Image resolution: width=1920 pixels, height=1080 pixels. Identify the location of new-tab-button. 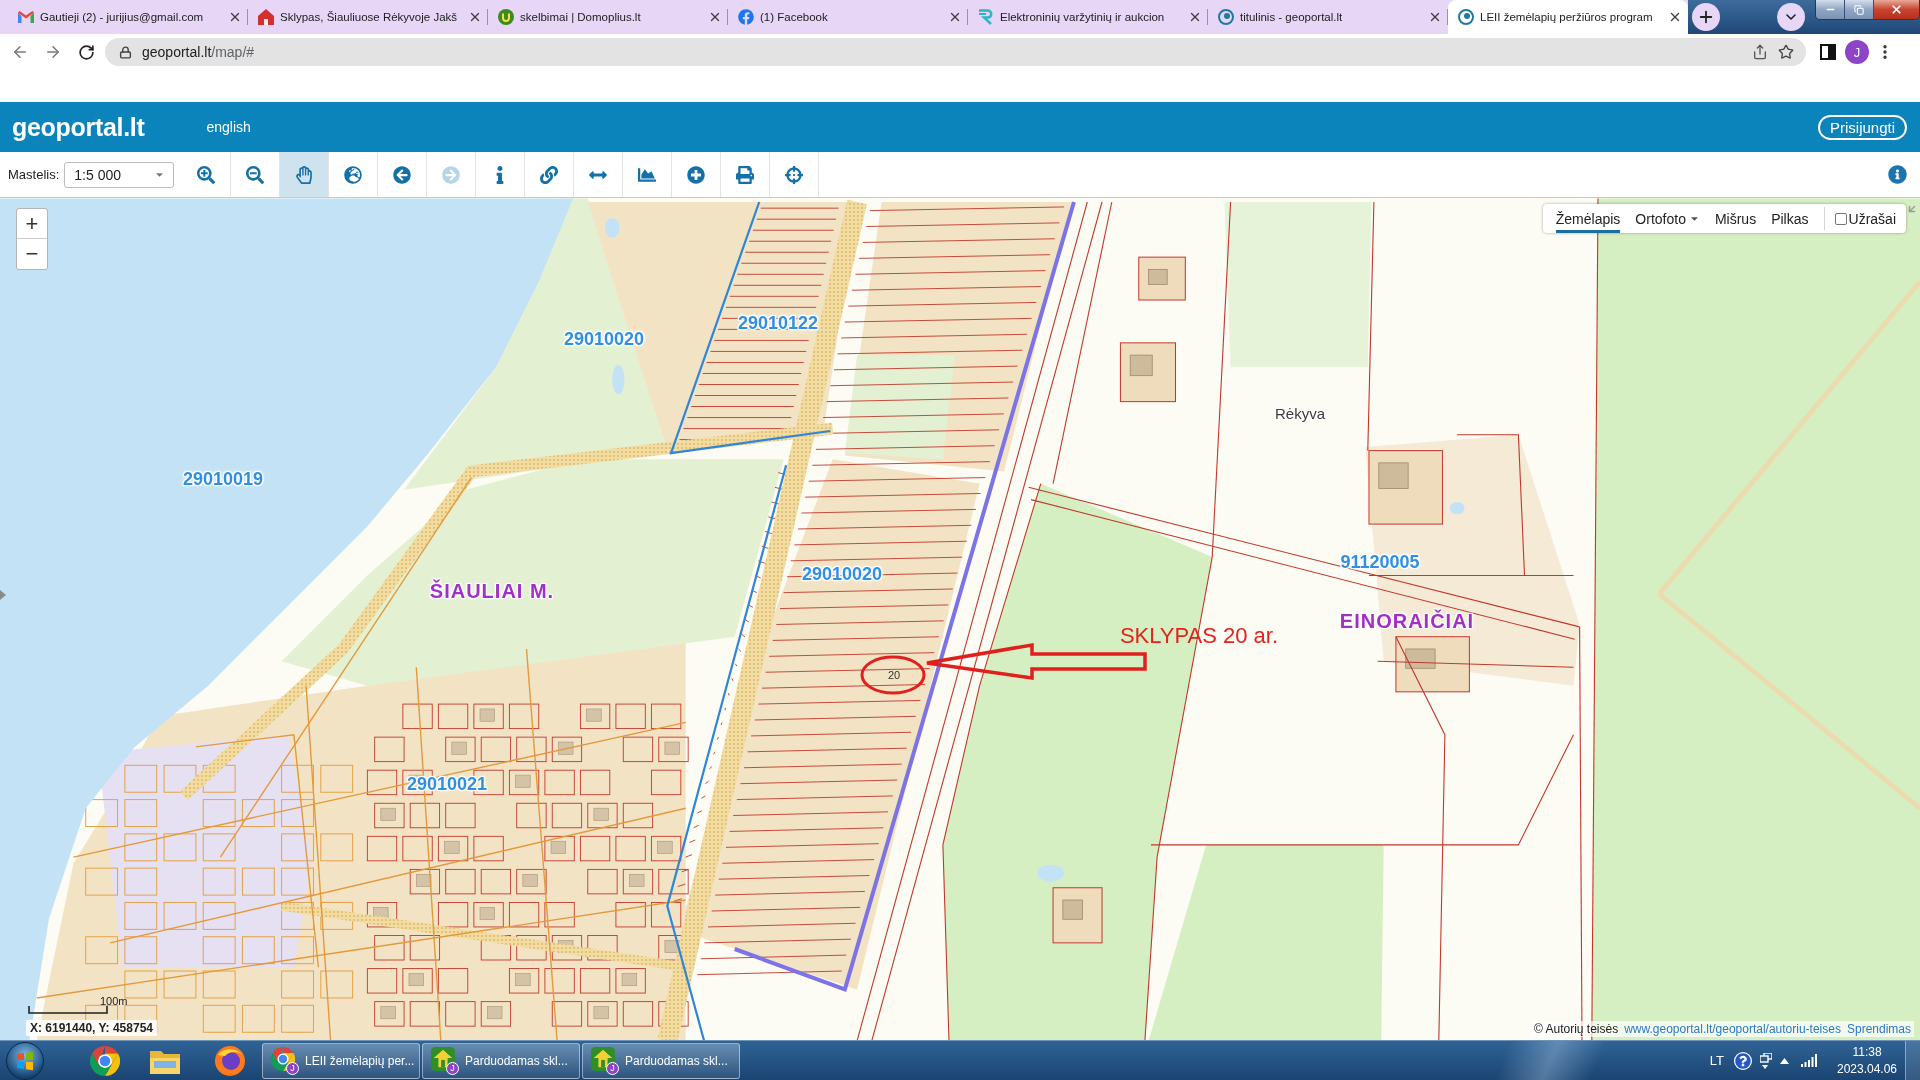
(1706, 17).